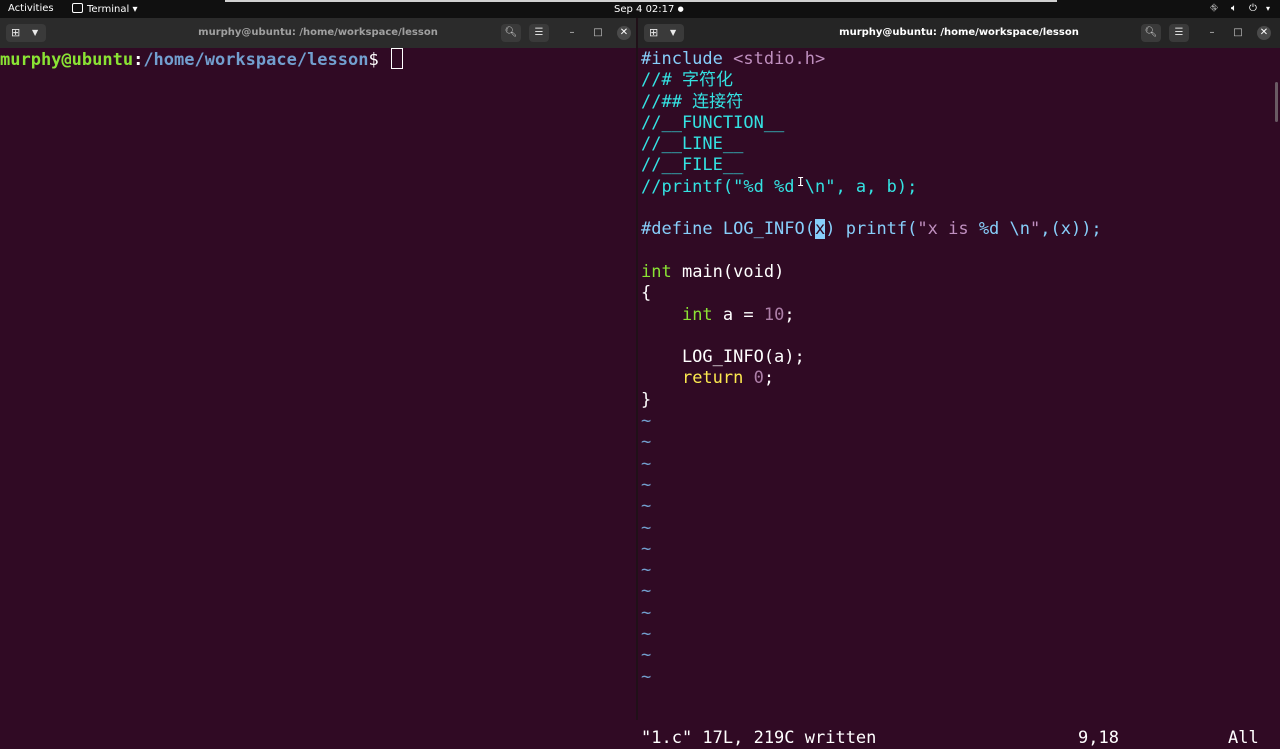  Describe the element at coordinates (871, 80) in the screenshot. I see `code-line: //# 字符化` at that location.